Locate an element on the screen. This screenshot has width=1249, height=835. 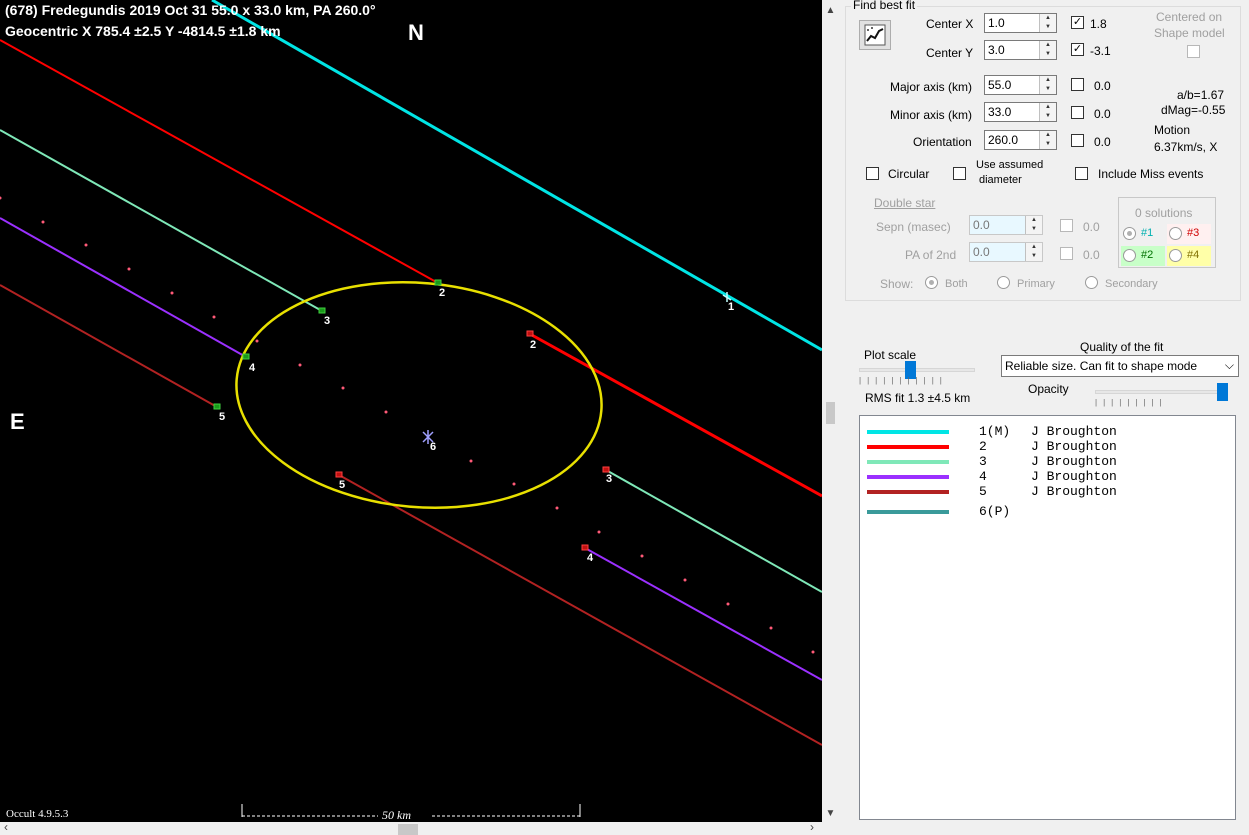
minor-axis-input: ▲▼ is located at coordinates (1020, 112).